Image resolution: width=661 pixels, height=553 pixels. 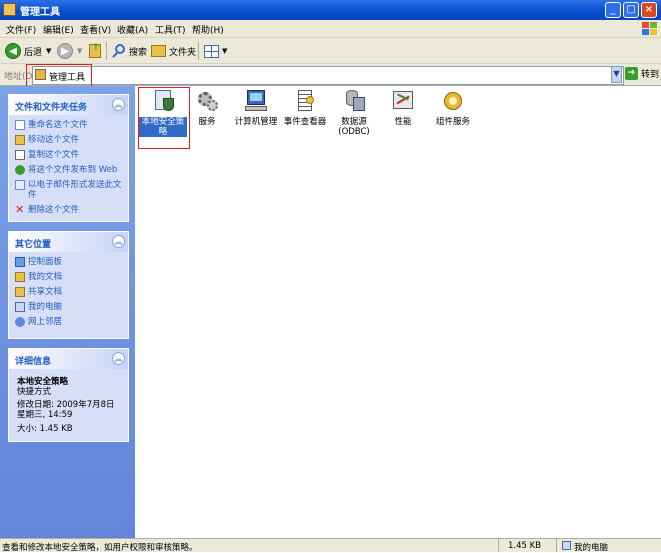 I want to click on task-label: 移动这个文件, so click(x=54, y=140).